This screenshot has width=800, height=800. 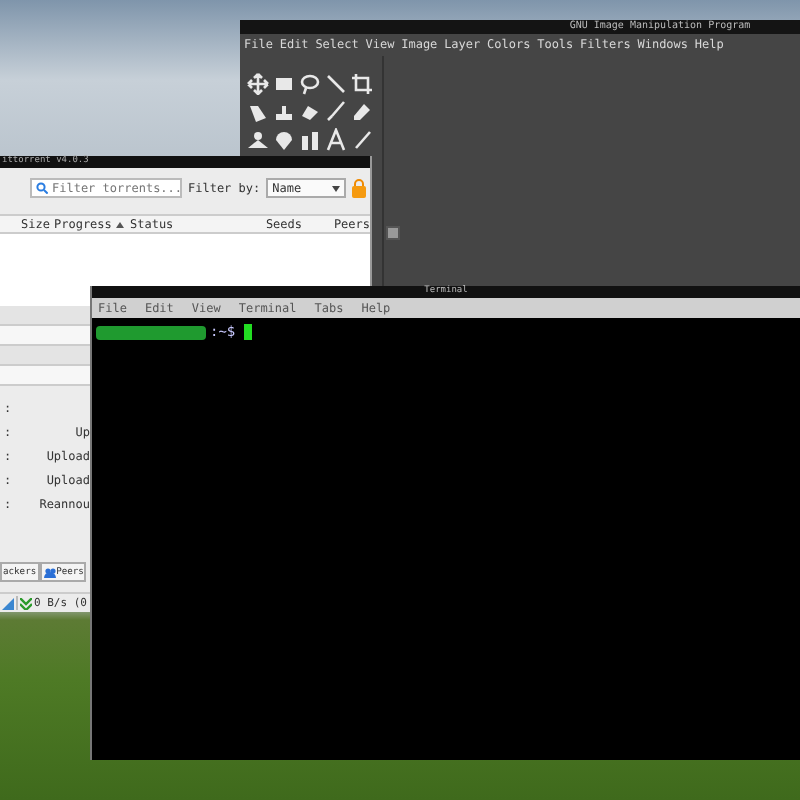 What do you see at coordinates (362, 112) in the screenshot?
I see `eraser-icon` at bounding box center [362, 112].